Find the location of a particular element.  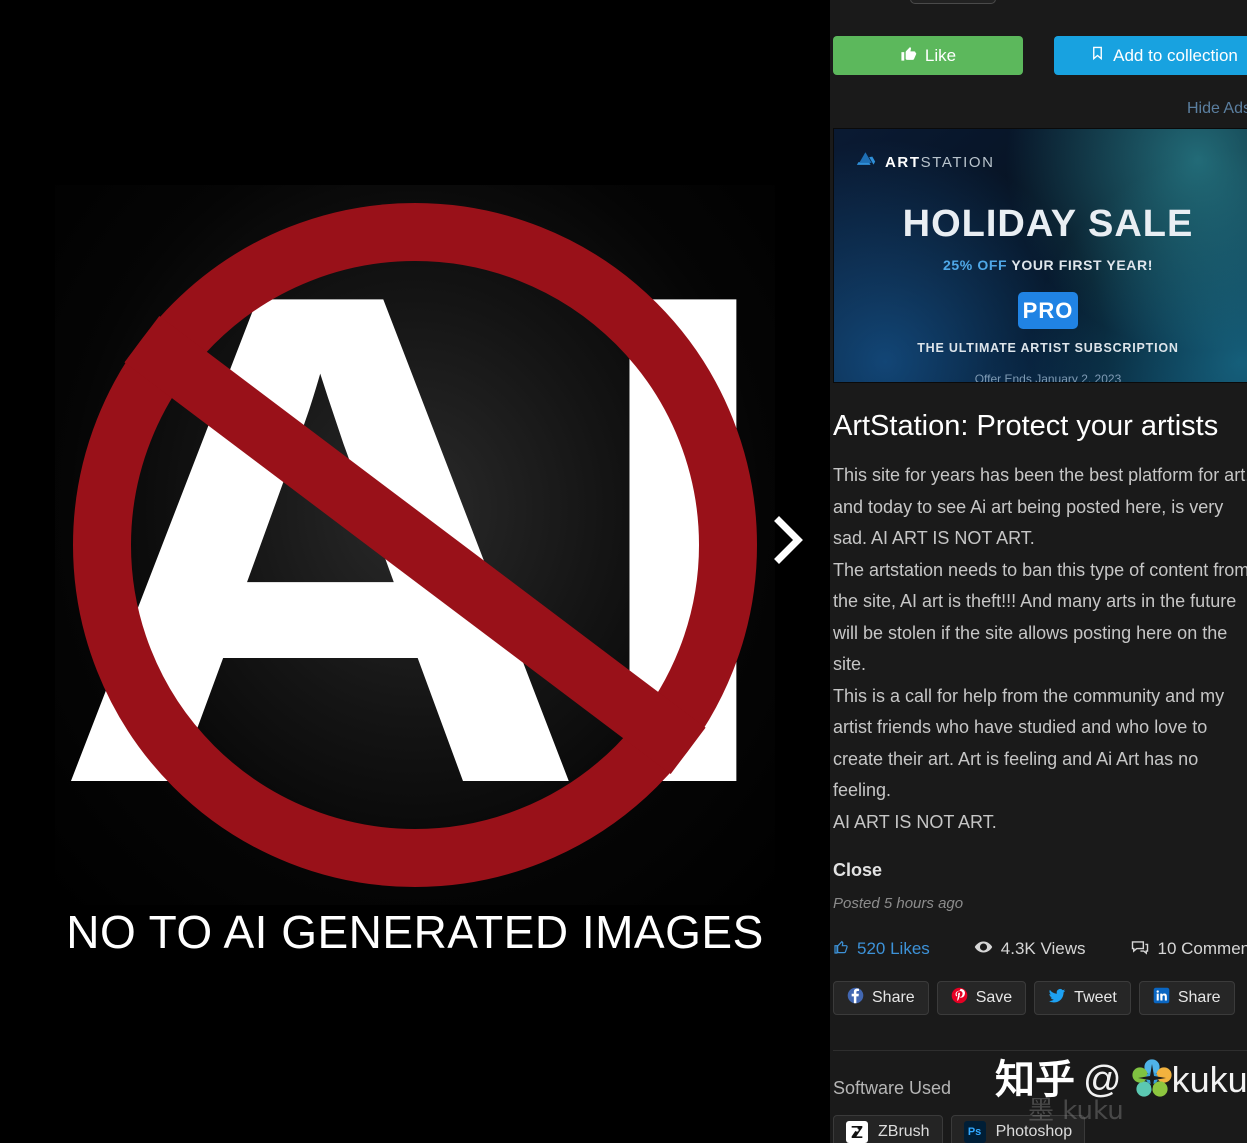

twitter-tweet-label: Tweet is located at coordinates (1095, 997).